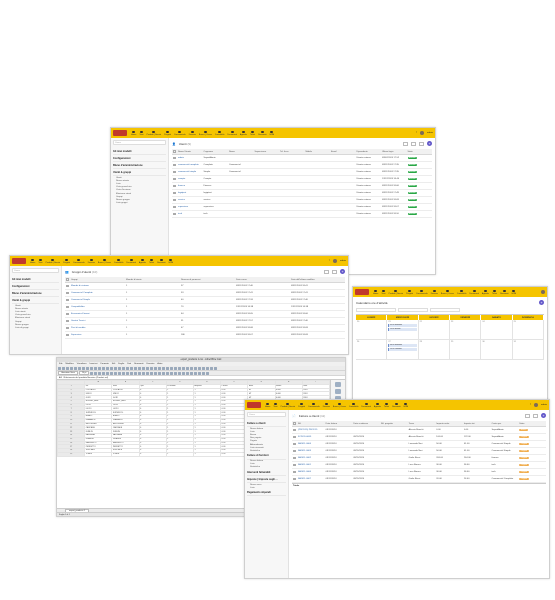  I want to click on table-cell: FA2411-0007, so click(311, 479).